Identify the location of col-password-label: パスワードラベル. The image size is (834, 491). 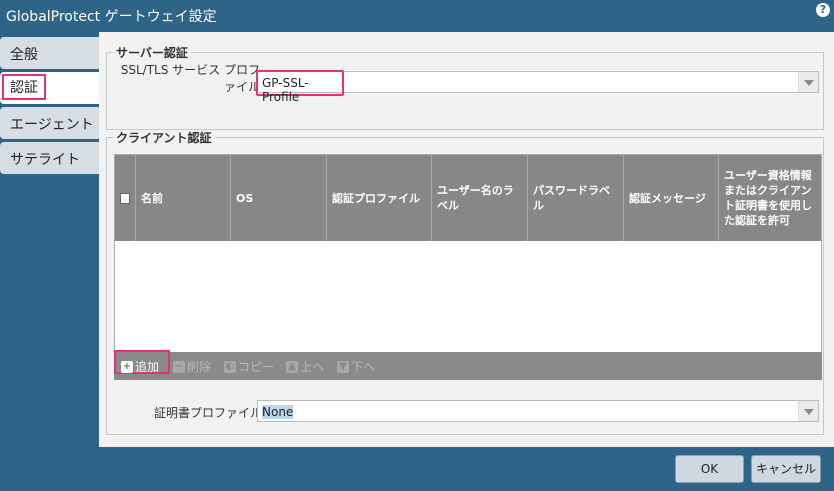
(576, 198).